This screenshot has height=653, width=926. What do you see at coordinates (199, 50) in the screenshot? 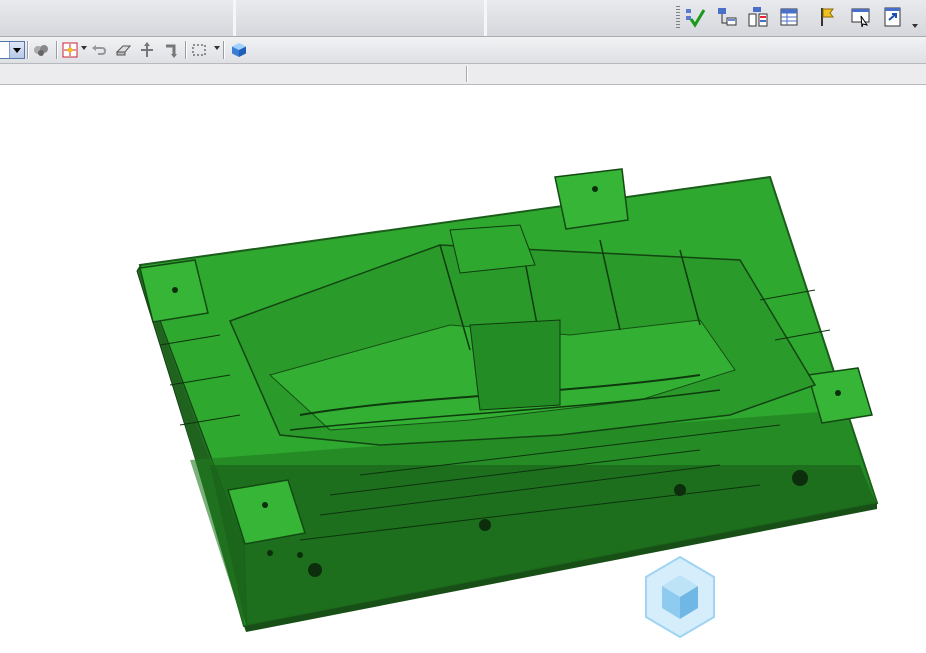
I see `selection-box-icon` at bounding box center [199, 50].